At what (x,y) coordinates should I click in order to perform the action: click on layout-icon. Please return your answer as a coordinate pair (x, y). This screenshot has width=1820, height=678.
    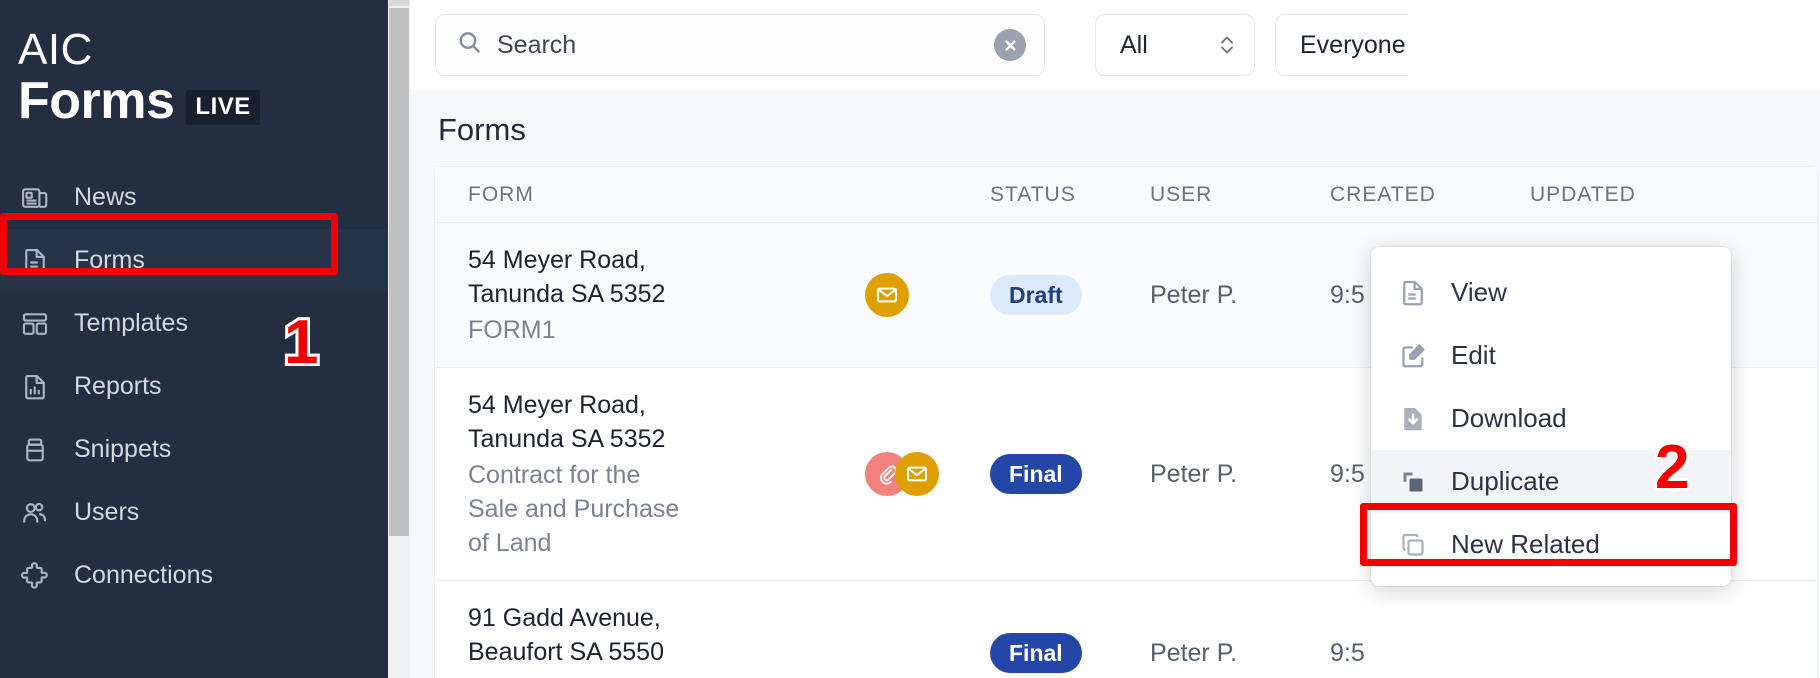
    Looking at the image, I should click on (35, 324).